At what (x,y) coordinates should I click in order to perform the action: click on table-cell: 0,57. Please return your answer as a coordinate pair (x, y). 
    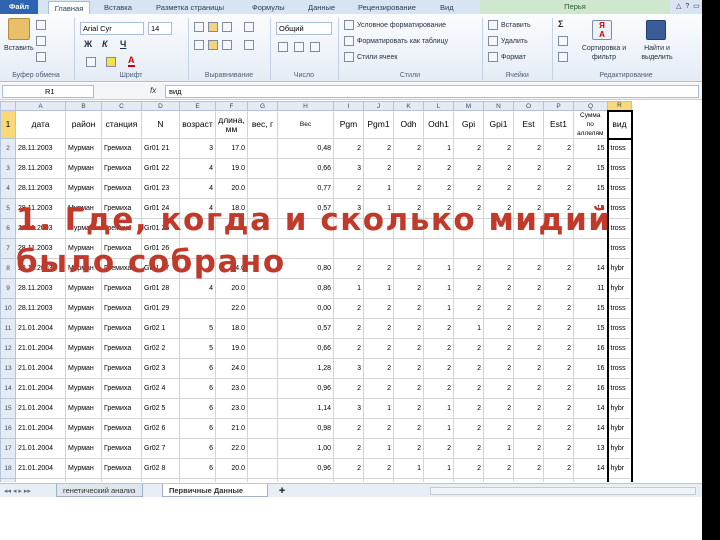
    Looking at the image, I should click on (305, 328).